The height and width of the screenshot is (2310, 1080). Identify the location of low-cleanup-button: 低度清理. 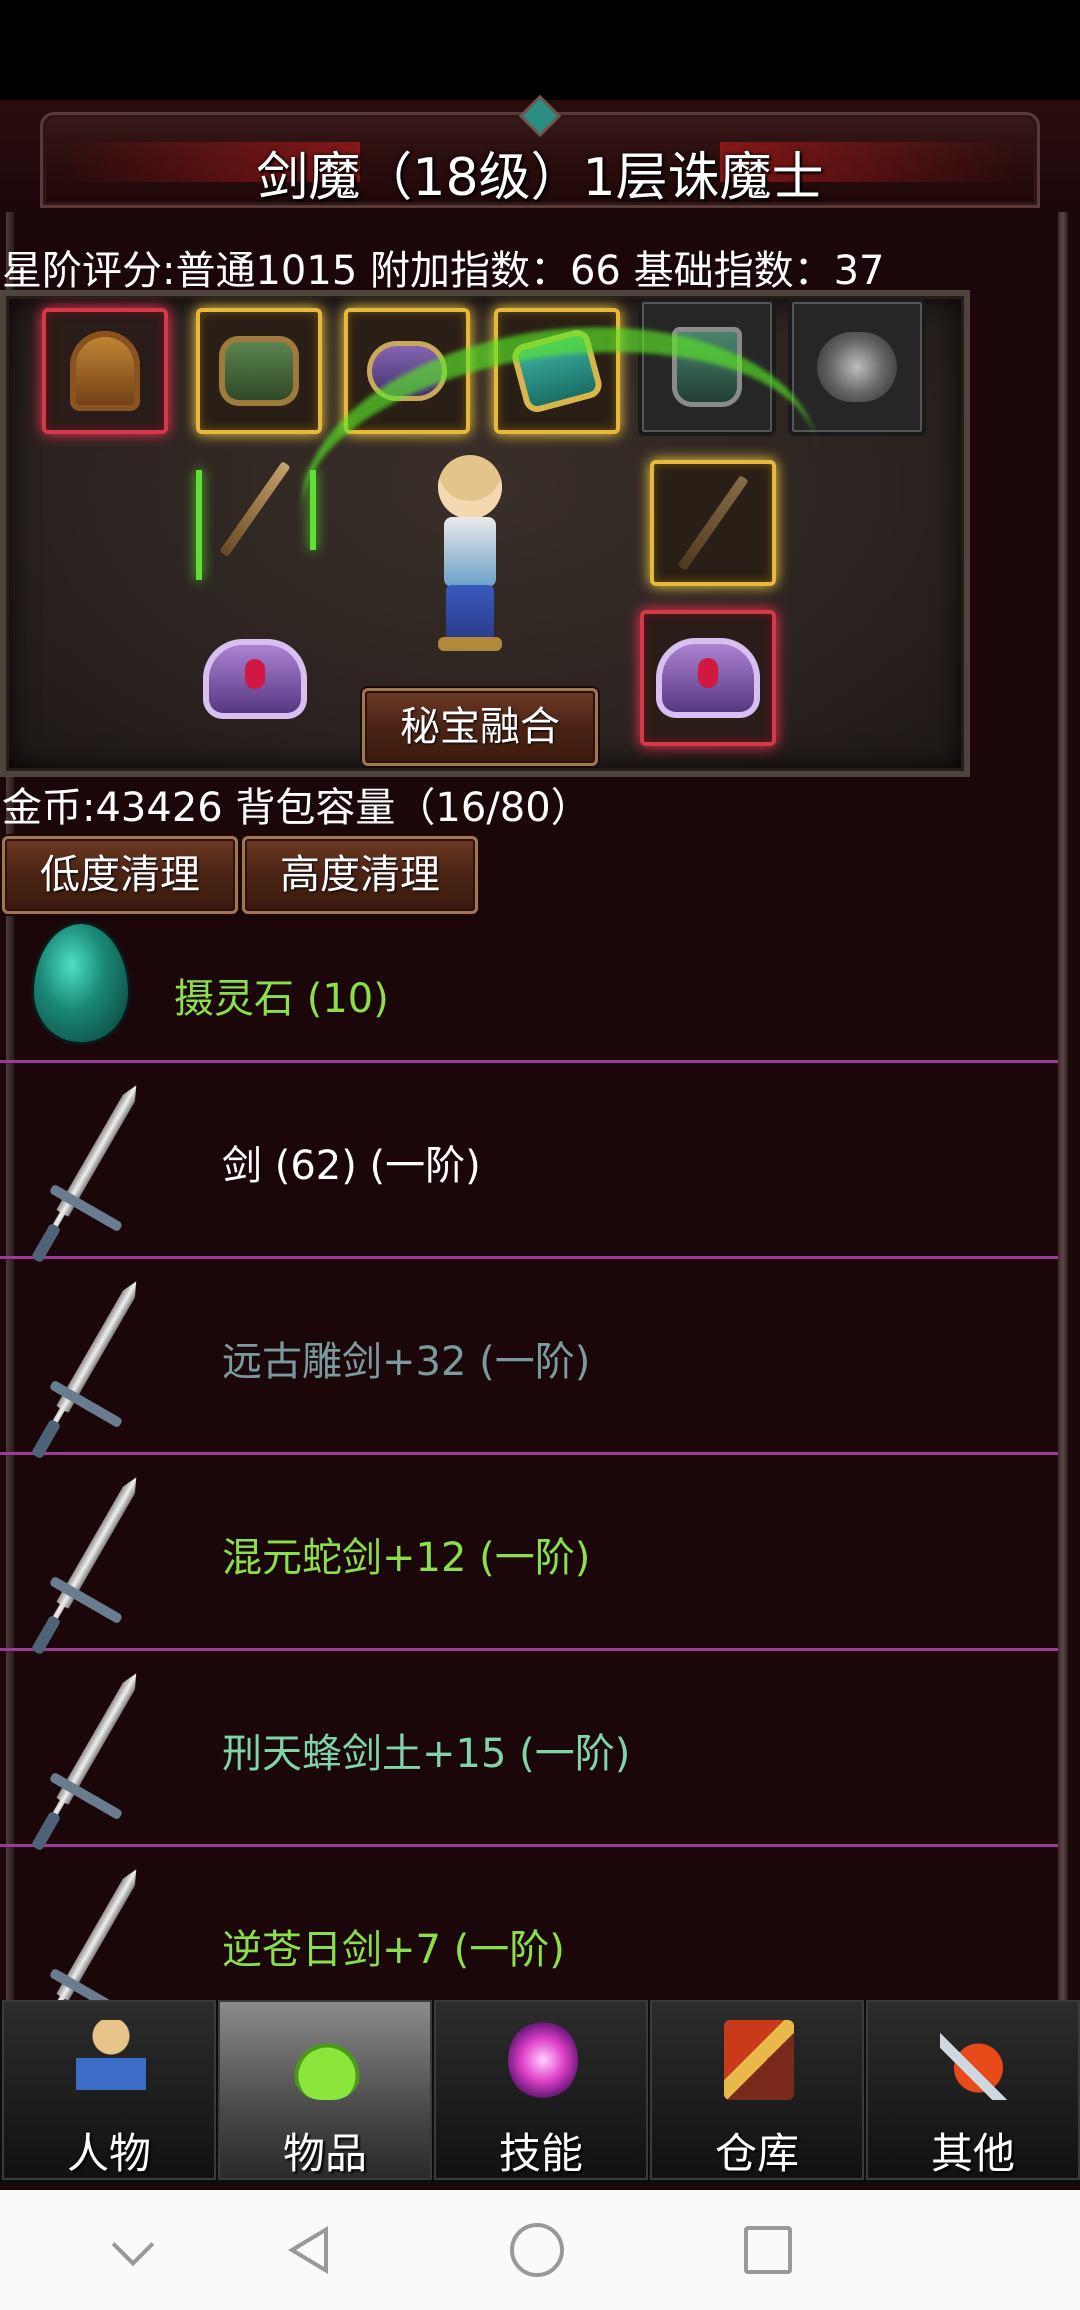
(120, 875).